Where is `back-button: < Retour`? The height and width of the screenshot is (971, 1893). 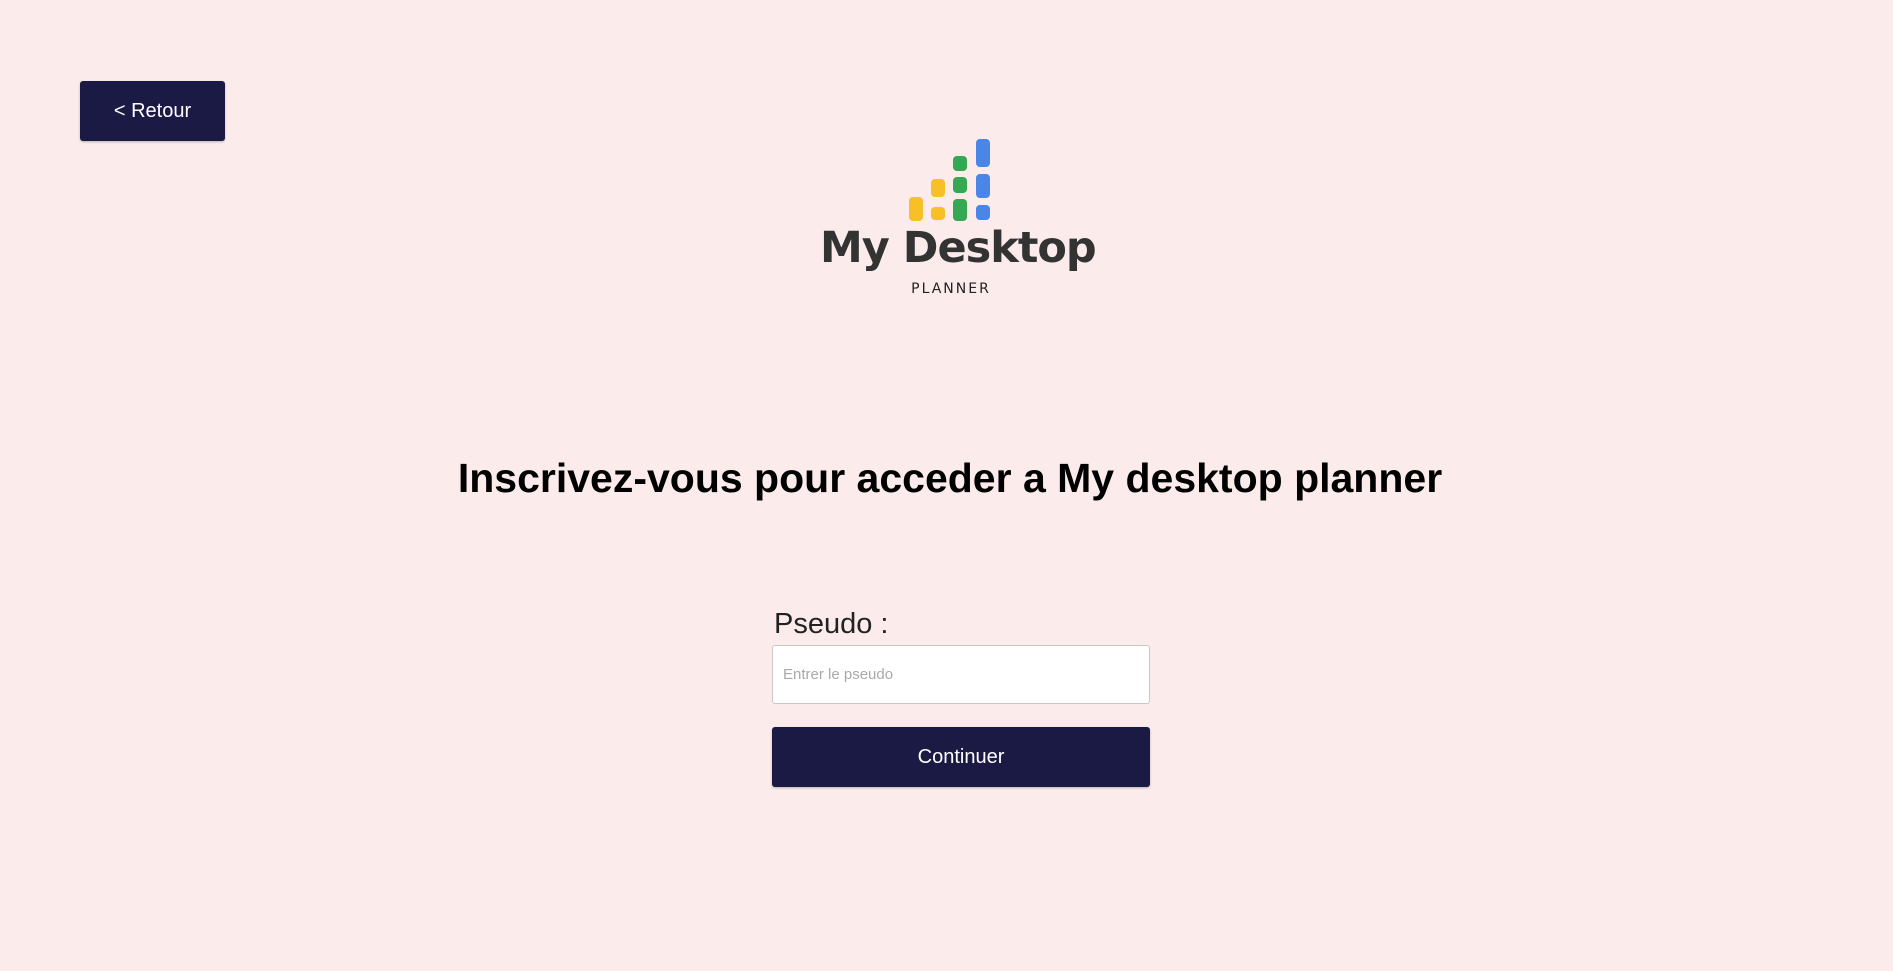
back-button: < Retour is located at coordinates (152, 111).